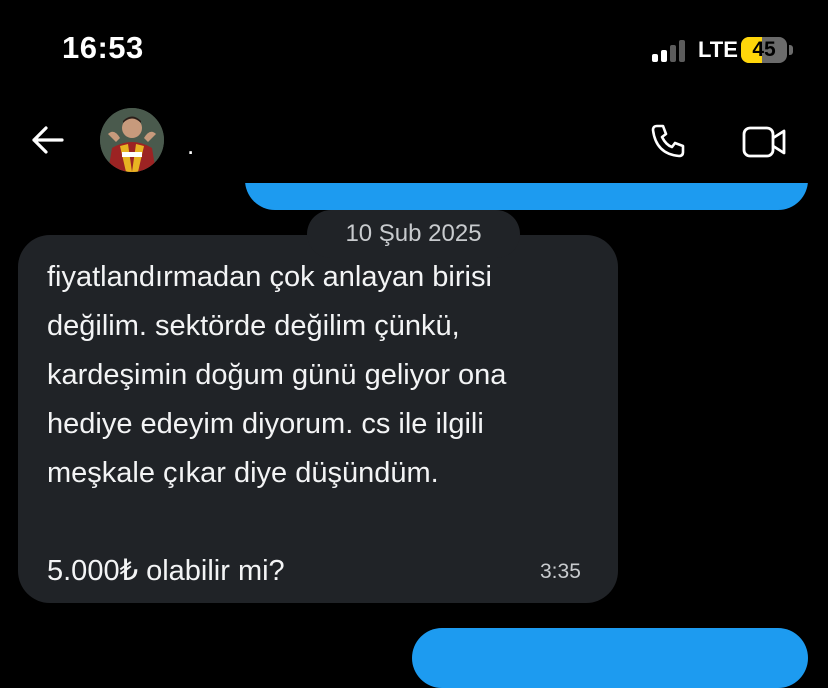  Describe the element at coordinates (560, 571) in the screenshot. I see `message-timestamp: 3:35` at that location.